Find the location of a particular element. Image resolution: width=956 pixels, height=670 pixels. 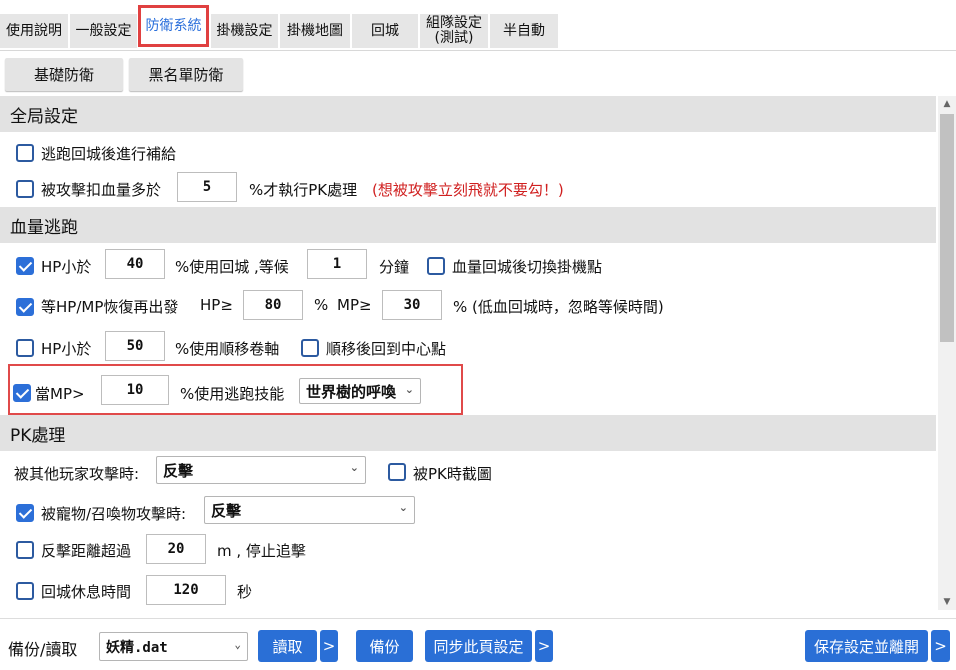

chase-distance-input: 20 is located at coordinates (176, 549).